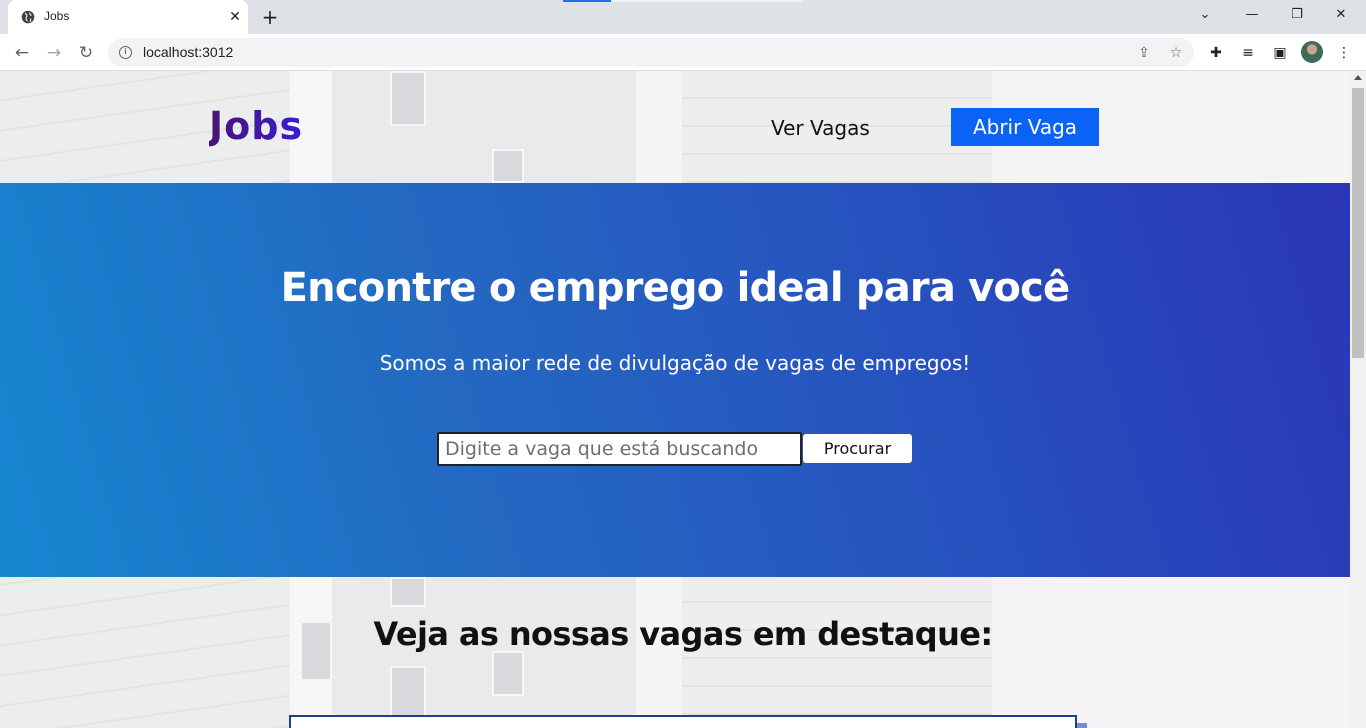  What do you see at coordinates (619, 449) in the screenshot?
I see `search-input` at bounding box center [619, 449].